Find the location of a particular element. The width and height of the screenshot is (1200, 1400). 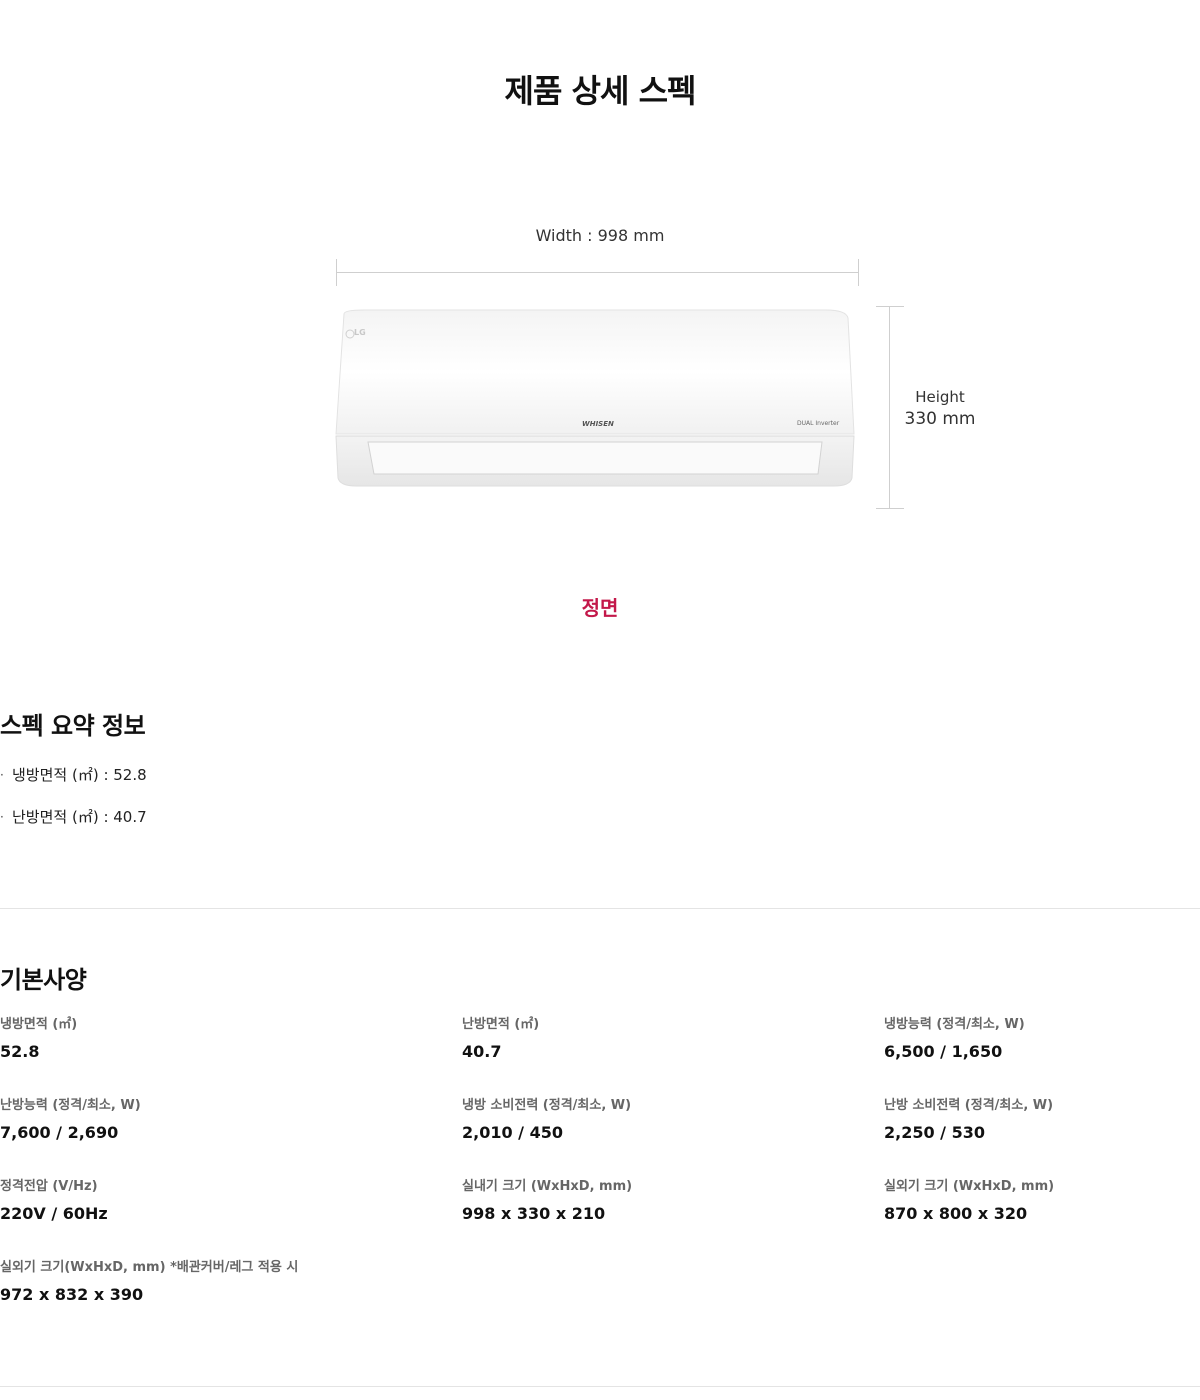

height-tick-bottom is located at coordinates (890, 508).